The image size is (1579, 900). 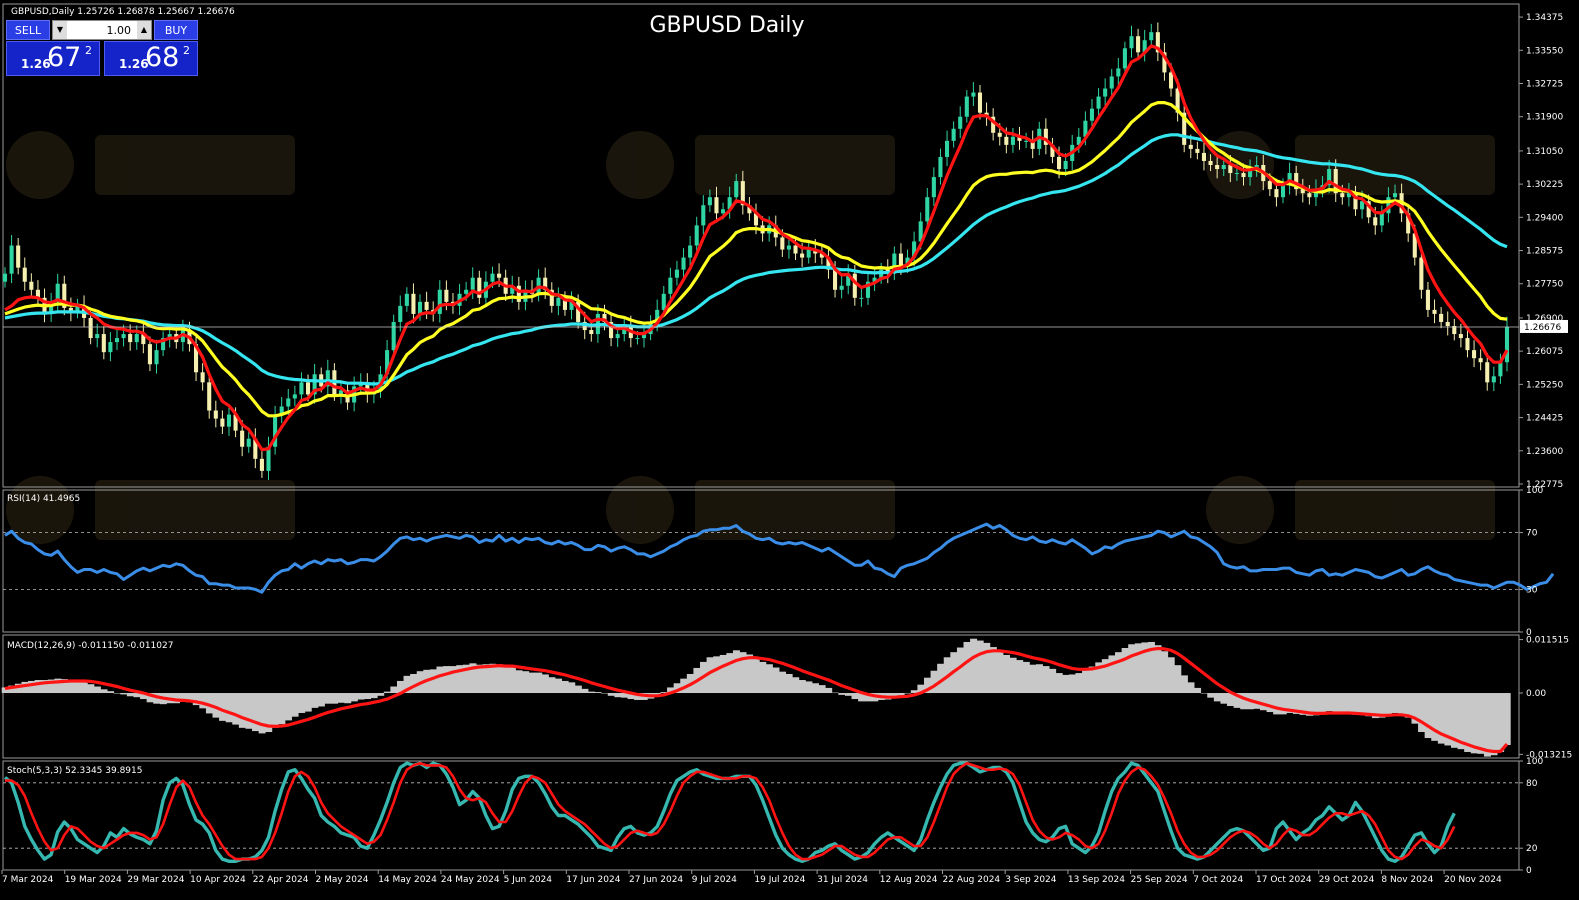 What do you see at coordinates (176, 30) in the screenshot?
I see `buy-button: BUY` at bounding box center [176, 30].